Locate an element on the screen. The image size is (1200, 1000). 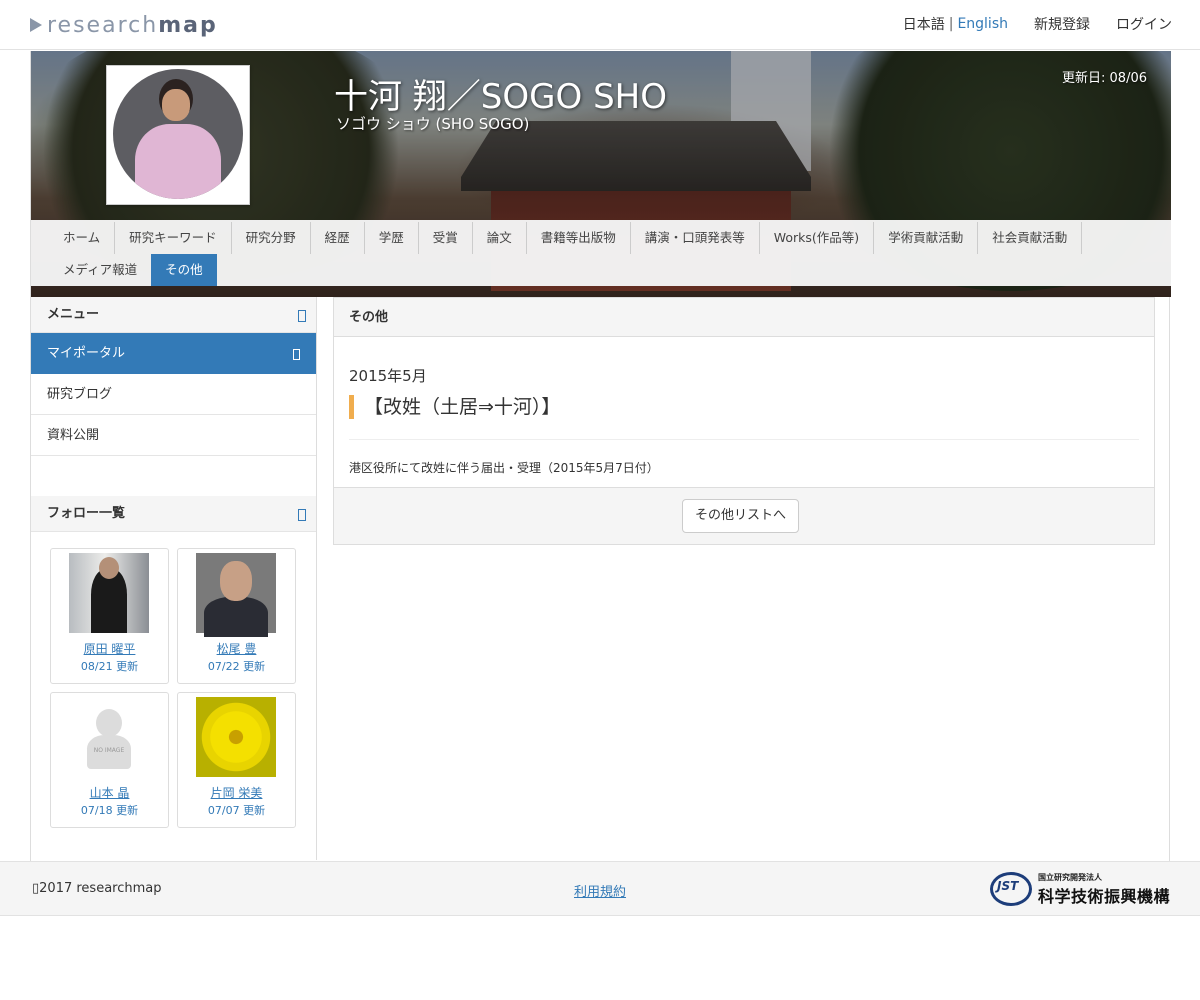
follow-card: 松尾 豊 07/22 更新 is located at coordinates (236, 616).